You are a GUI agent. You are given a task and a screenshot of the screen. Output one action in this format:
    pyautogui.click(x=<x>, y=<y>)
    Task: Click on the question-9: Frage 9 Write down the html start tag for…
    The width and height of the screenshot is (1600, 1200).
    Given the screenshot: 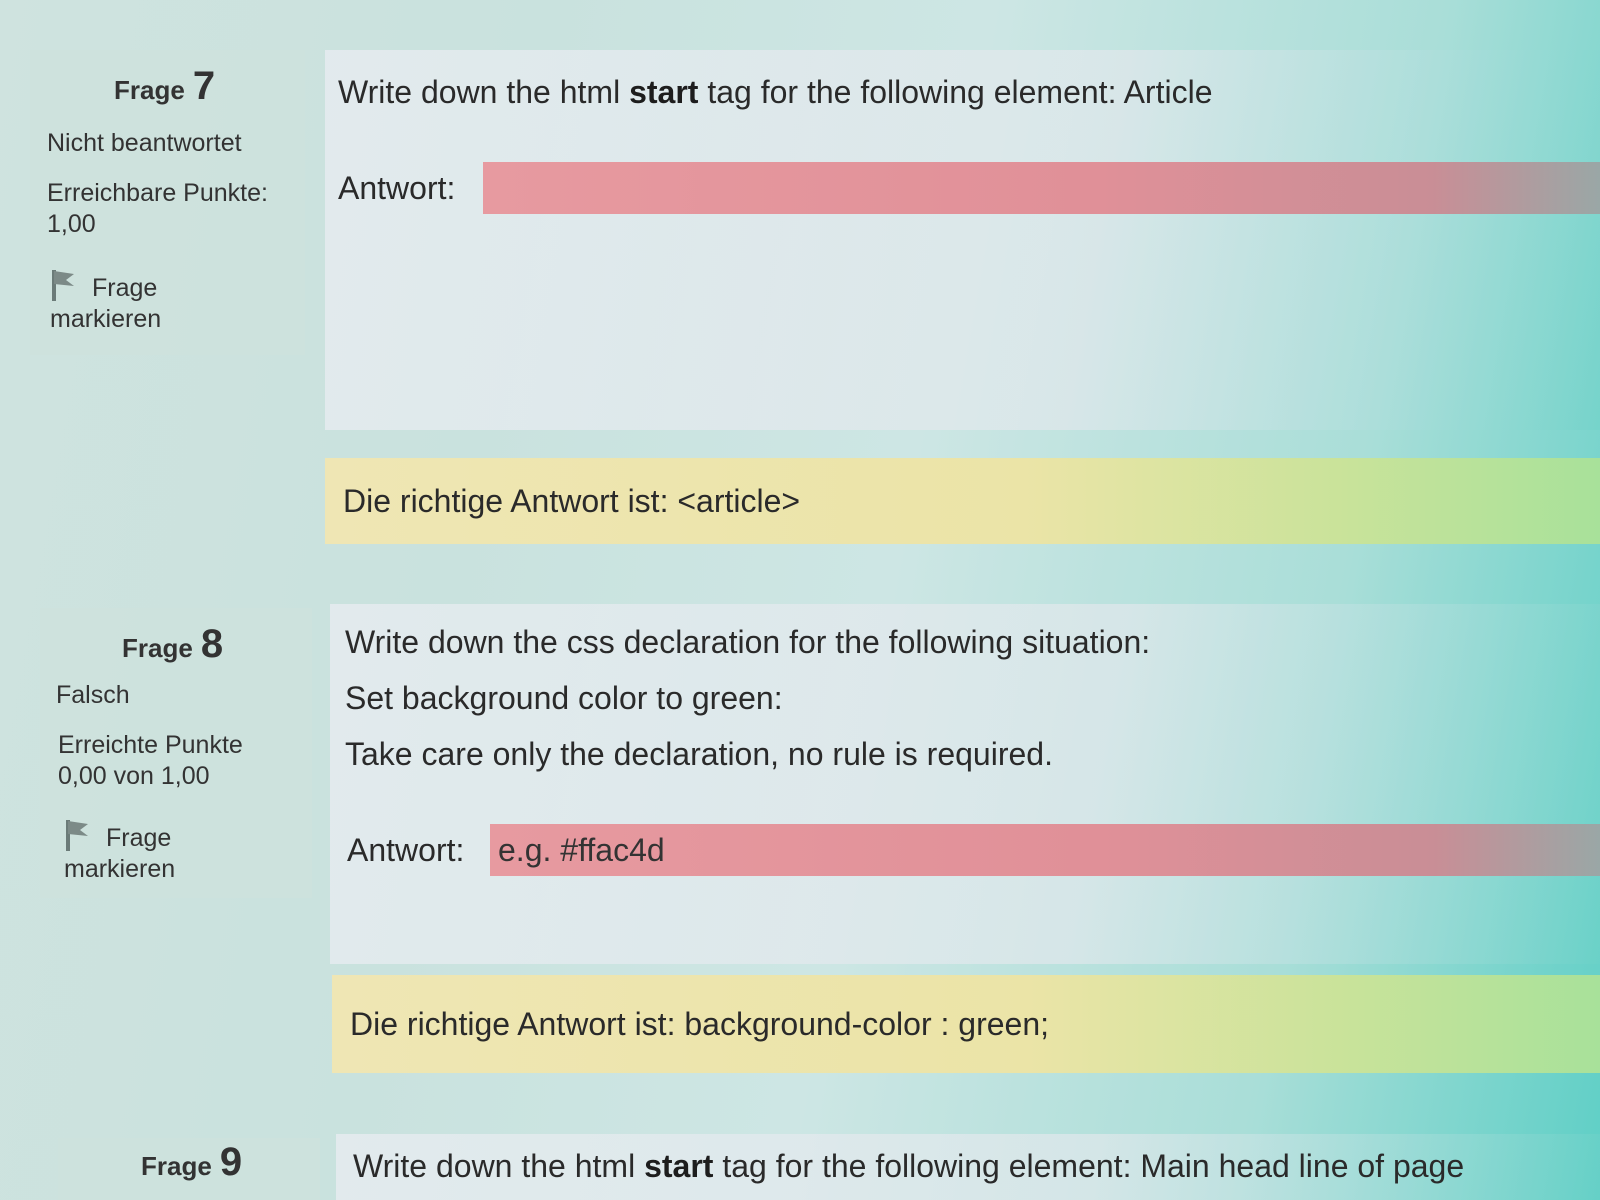 What is the action you would take?
    pyautogui.click(x=800, y=1160)
    